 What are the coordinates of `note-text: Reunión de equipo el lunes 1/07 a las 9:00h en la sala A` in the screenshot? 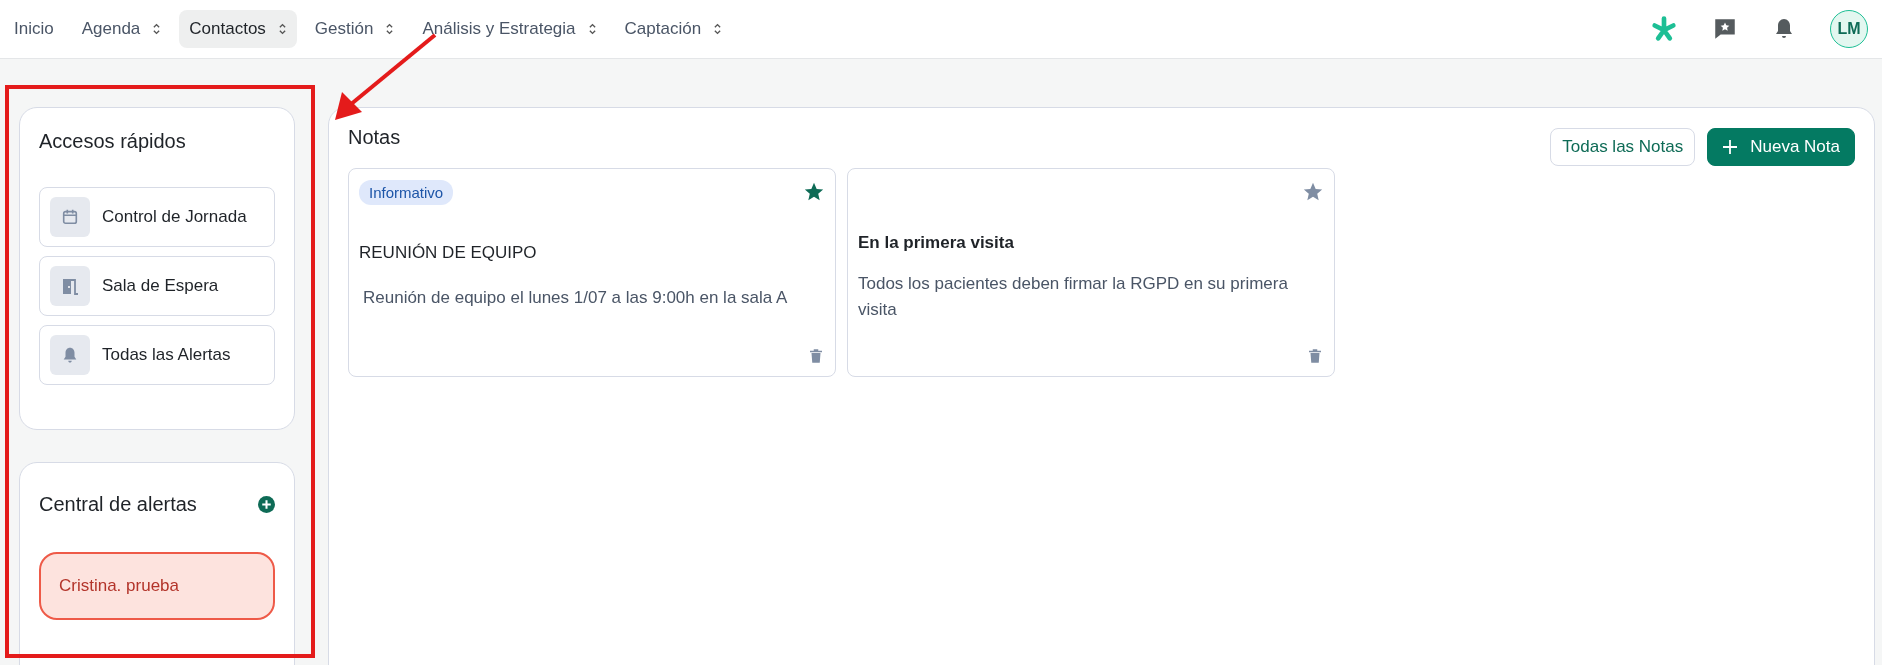 It's located at (575, 298).